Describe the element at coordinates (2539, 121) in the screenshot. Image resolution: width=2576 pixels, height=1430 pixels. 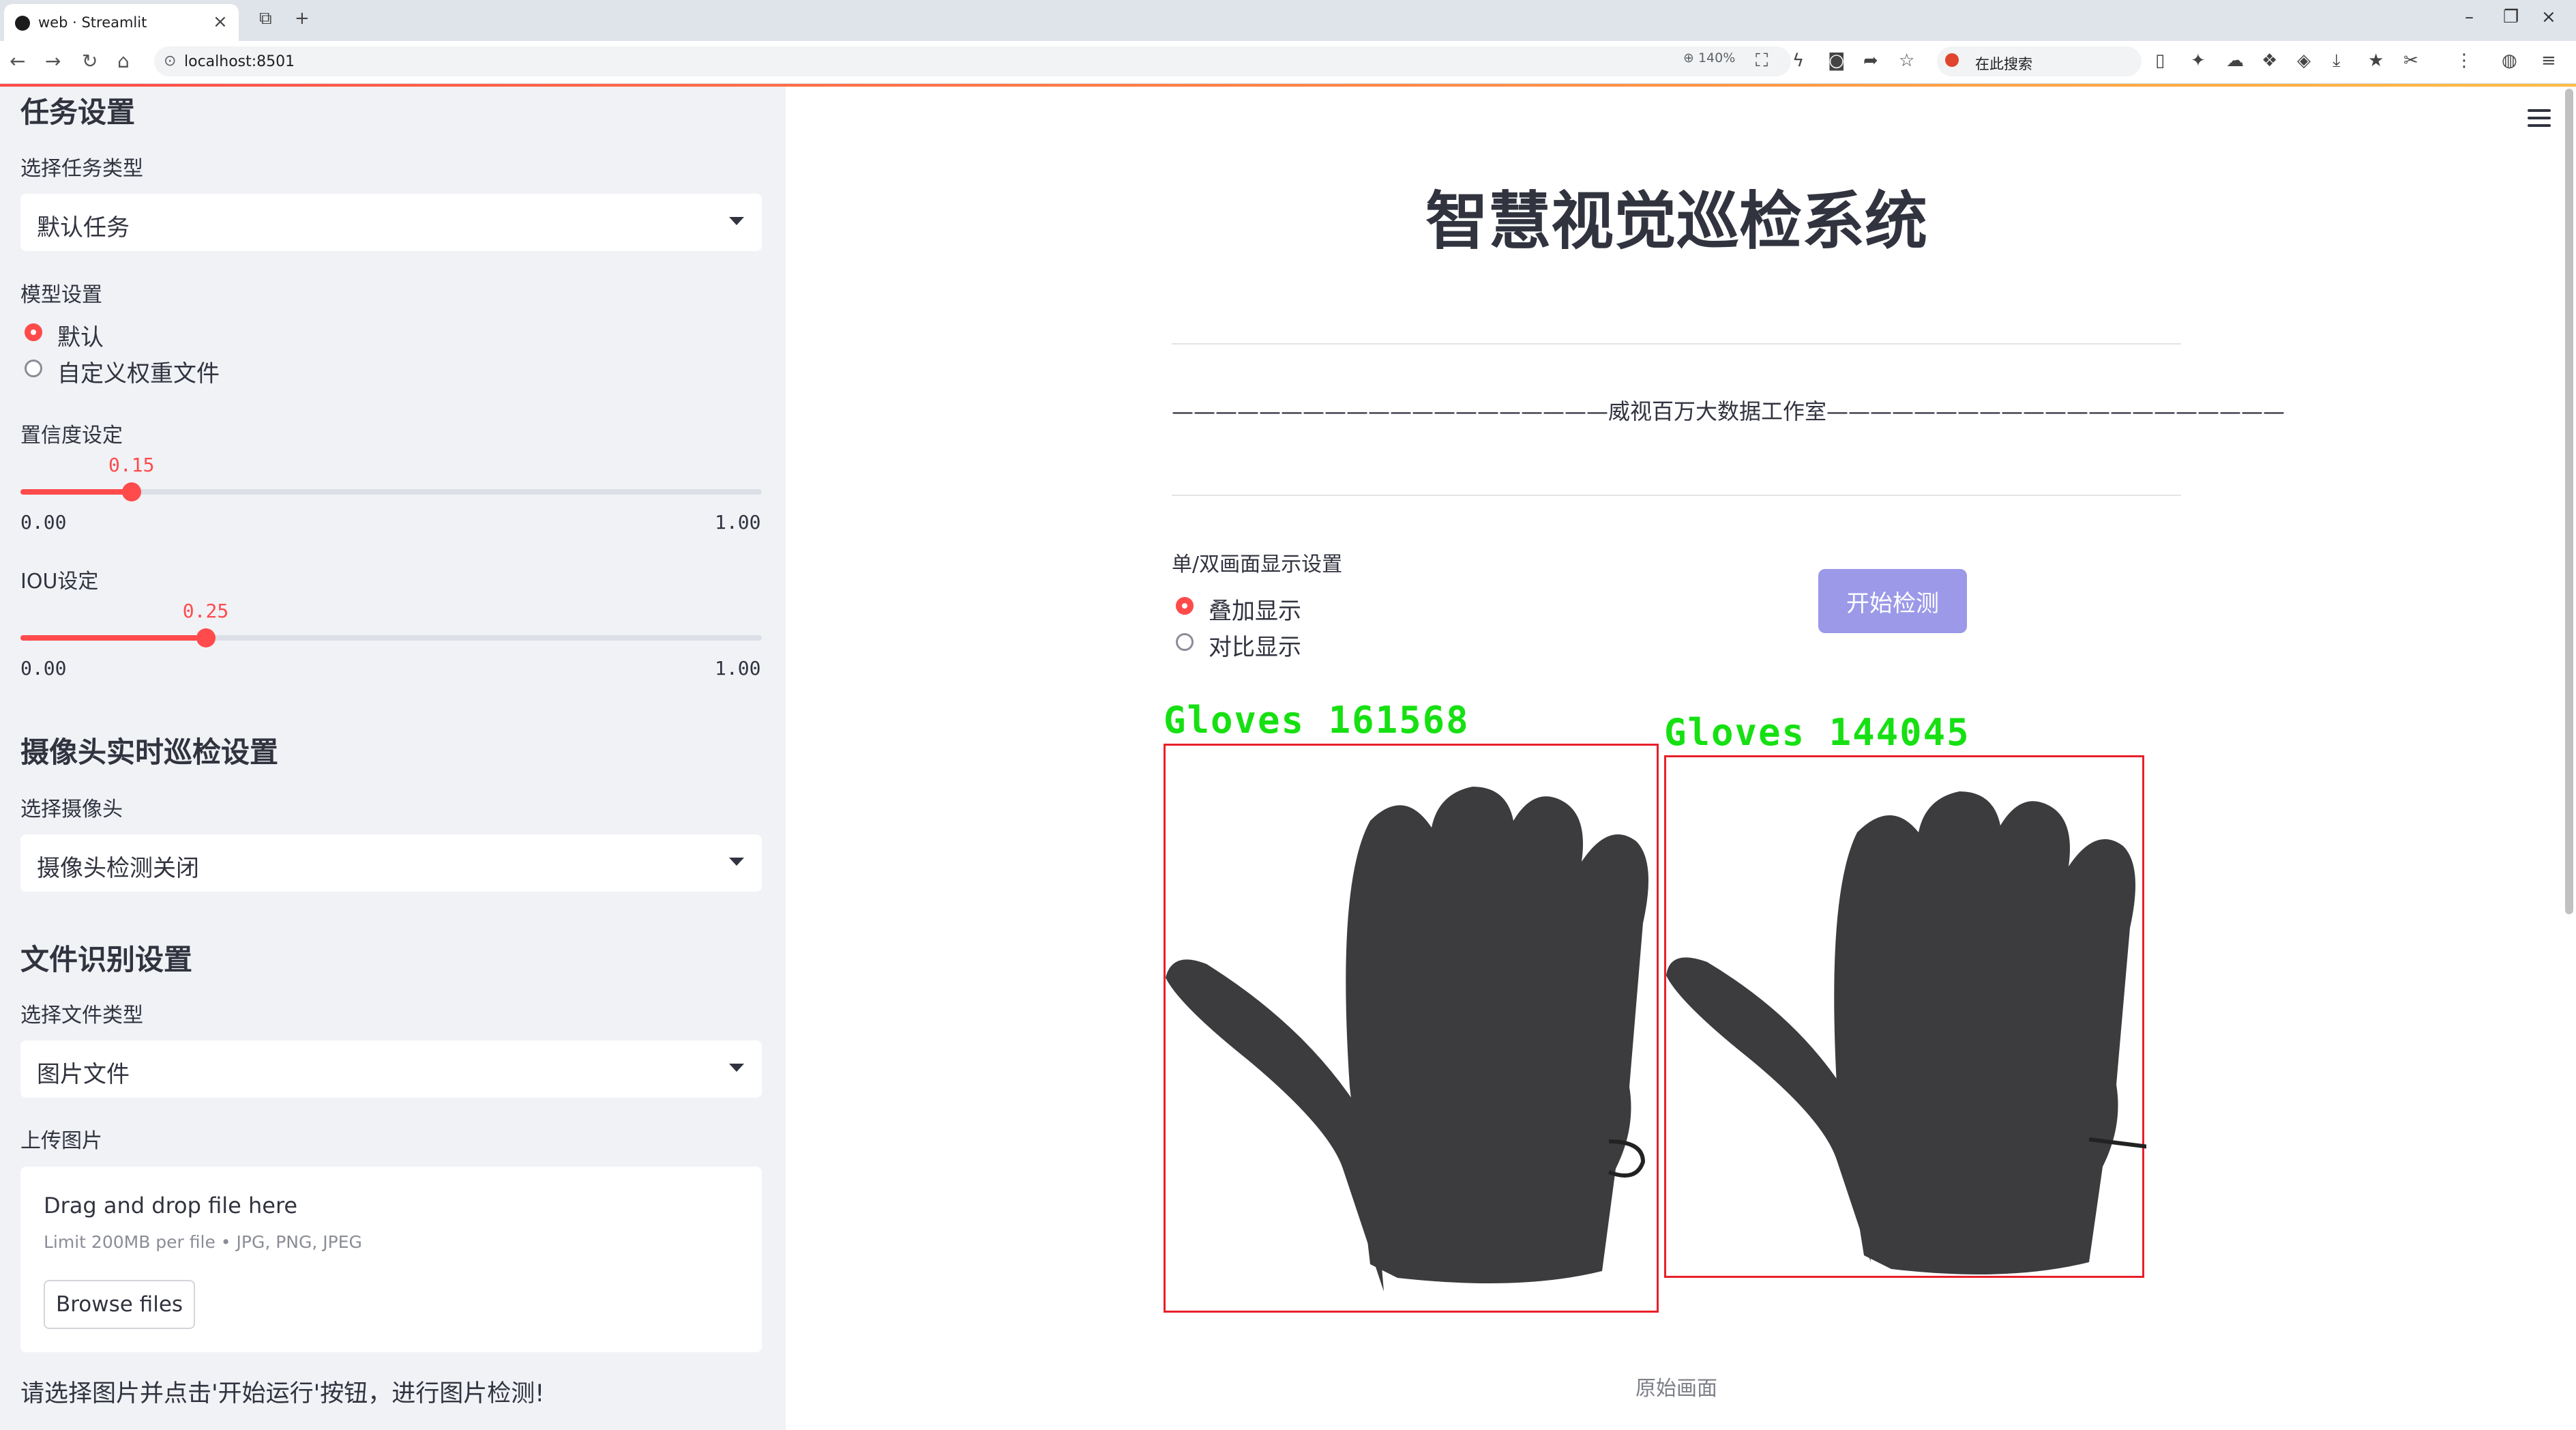
I see `hamburger-menu-icon` at that location.